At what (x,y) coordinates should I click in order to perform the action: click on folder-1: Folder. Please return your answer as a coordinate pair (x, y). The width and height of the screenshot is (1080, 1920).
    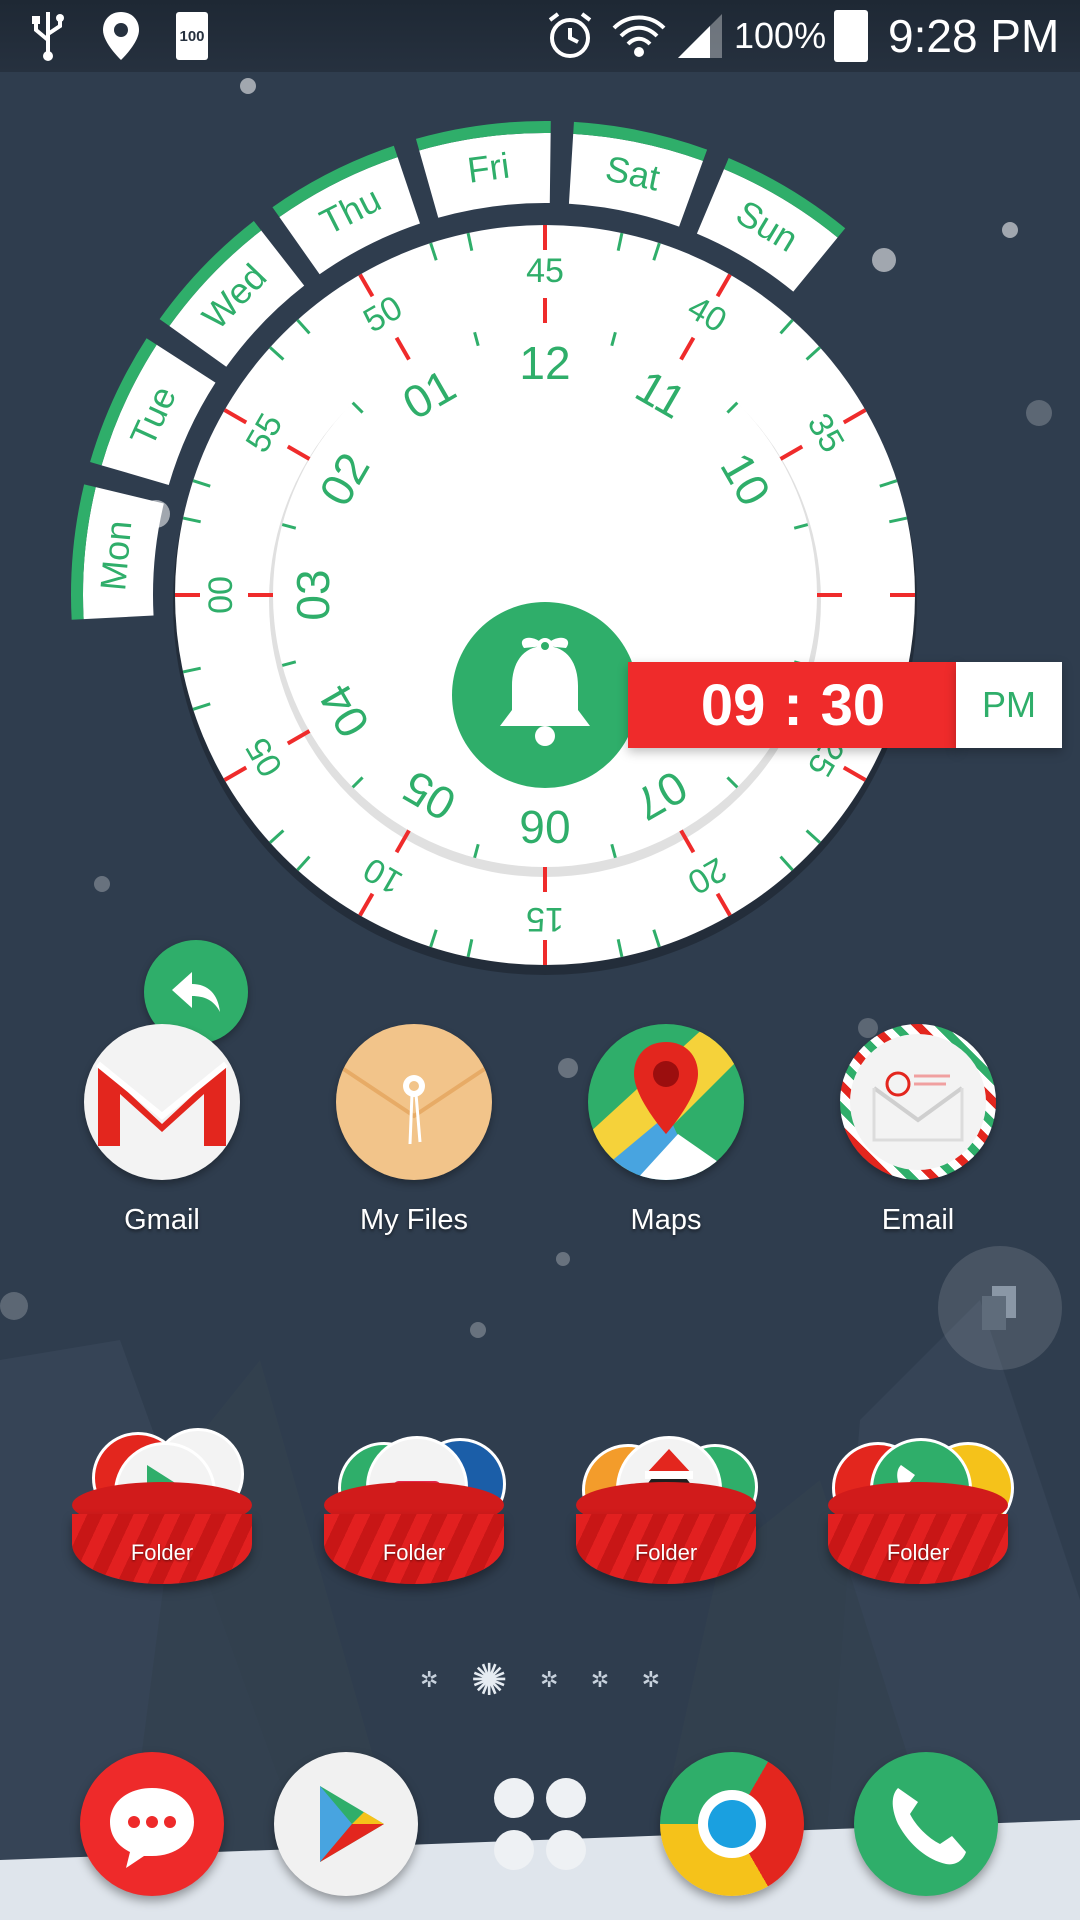
    Looking at the image, I should click on (162, 1508).